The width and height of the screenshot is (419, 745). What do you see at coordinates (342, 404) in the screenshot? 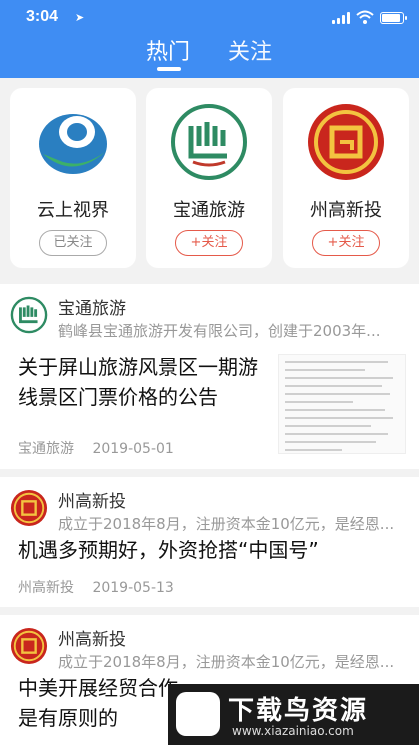
I see `article-thumbnail` at bounding box center [342, 404].